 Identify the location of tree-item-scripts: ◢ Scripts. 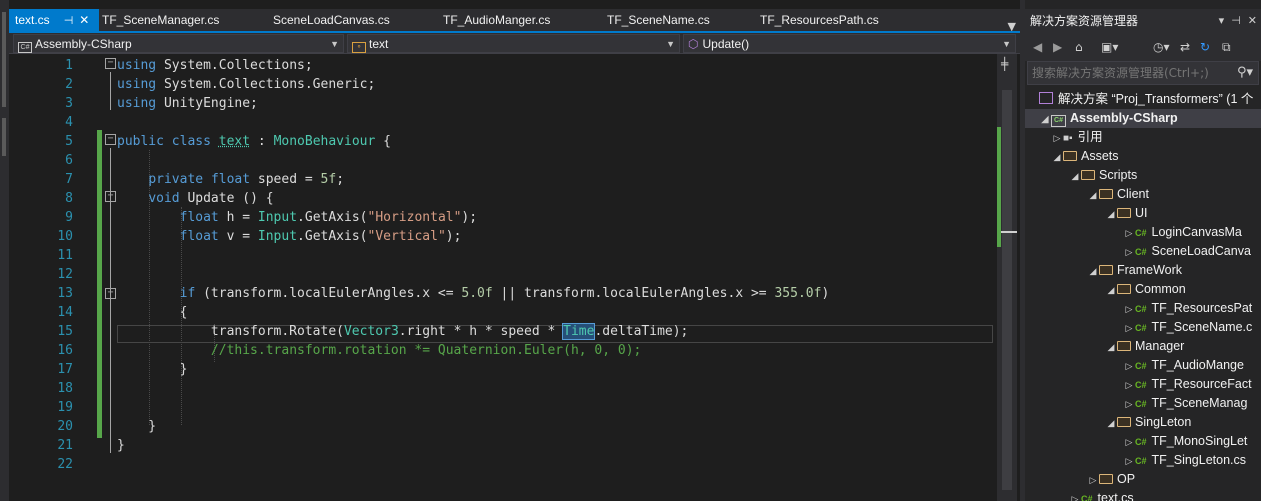
(1103, 176).